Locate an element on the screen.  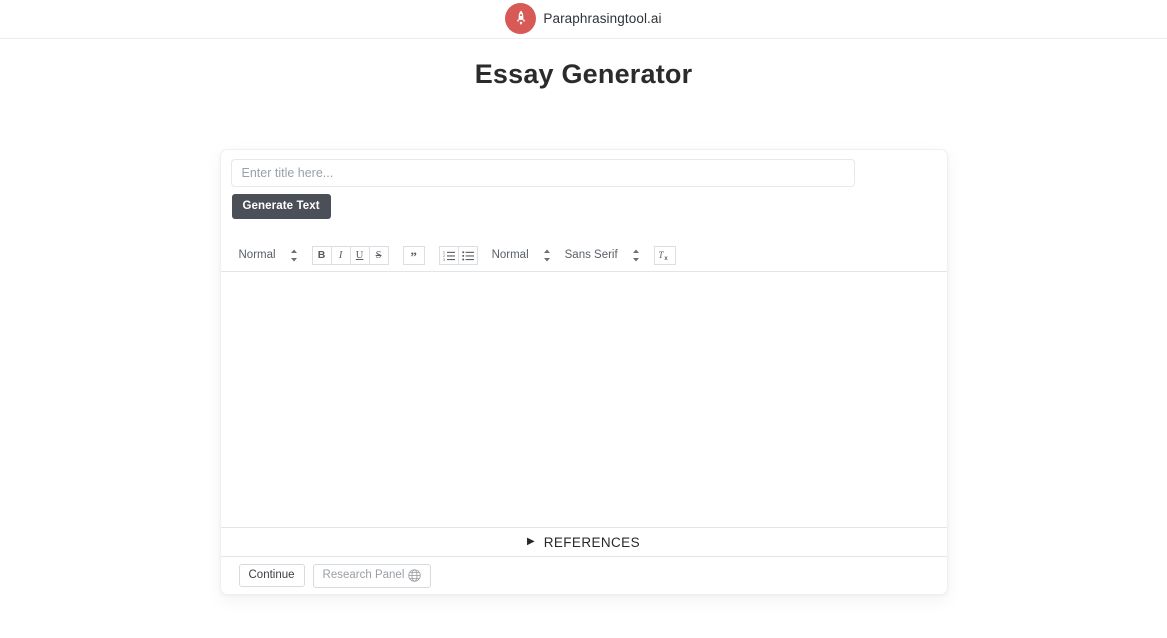
block-format-dropdown: Normal is located at coordinates (268, 255).